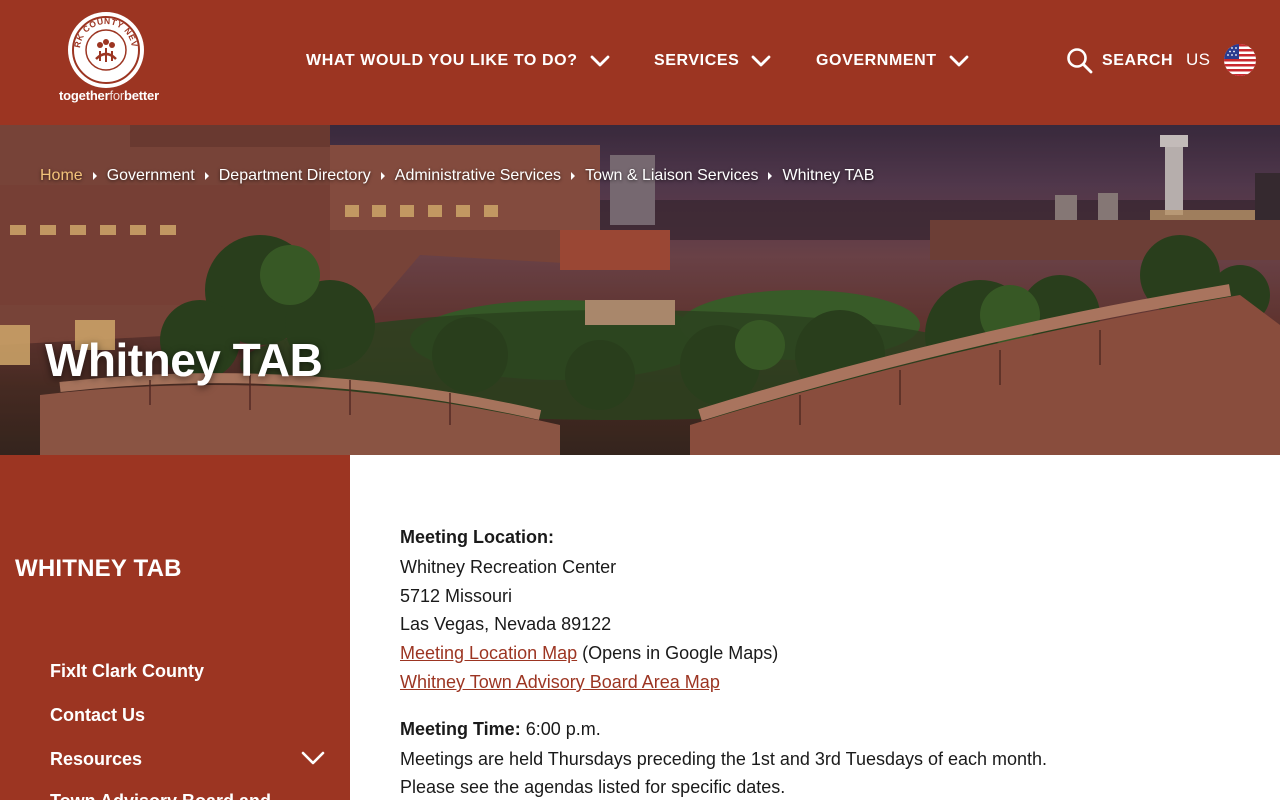 Image resolution: width=1280 pixels, height=800 pixels. I want to click on clark-county-logo: CLARK COUNTY NEVADA togetherforbetter, so click(109, 59).